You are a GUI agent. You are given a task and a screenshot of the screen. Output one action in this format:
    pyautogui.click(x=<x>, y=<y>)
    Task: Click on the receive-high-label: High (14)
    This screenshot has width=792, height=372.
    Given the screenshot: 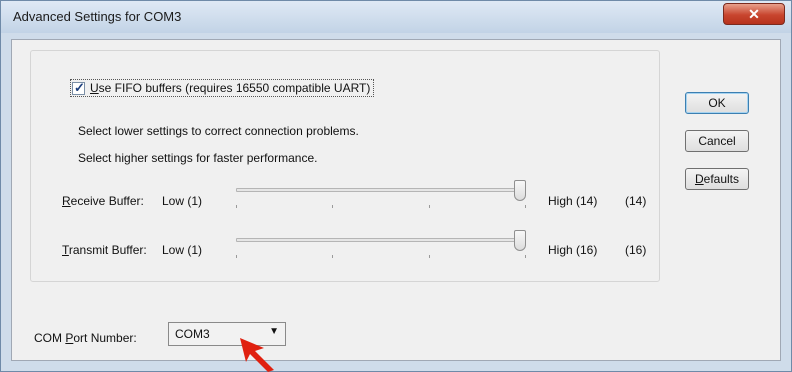 What is the action you would take?
    pyautogui.click(x=573, y=201)
    